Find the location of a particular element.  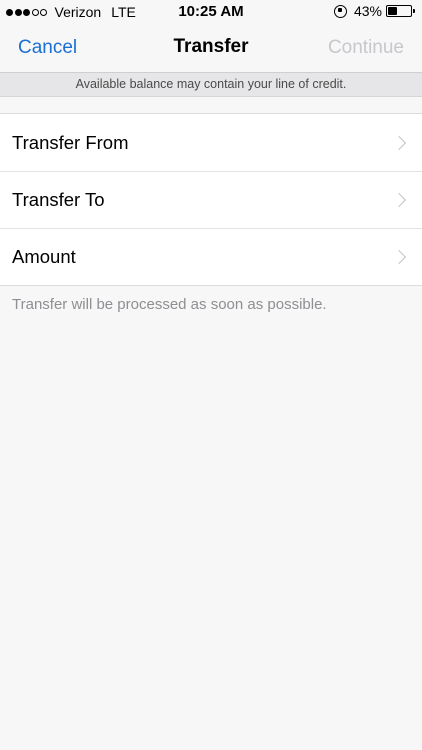

orientation-lock-icon is located at coordinates (340, 11).